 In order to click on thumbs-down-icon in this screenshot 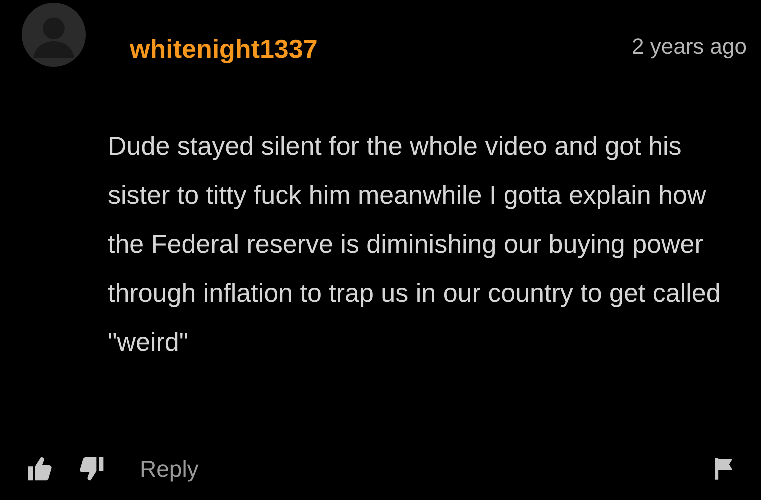, I will do `click(92, 469)`.